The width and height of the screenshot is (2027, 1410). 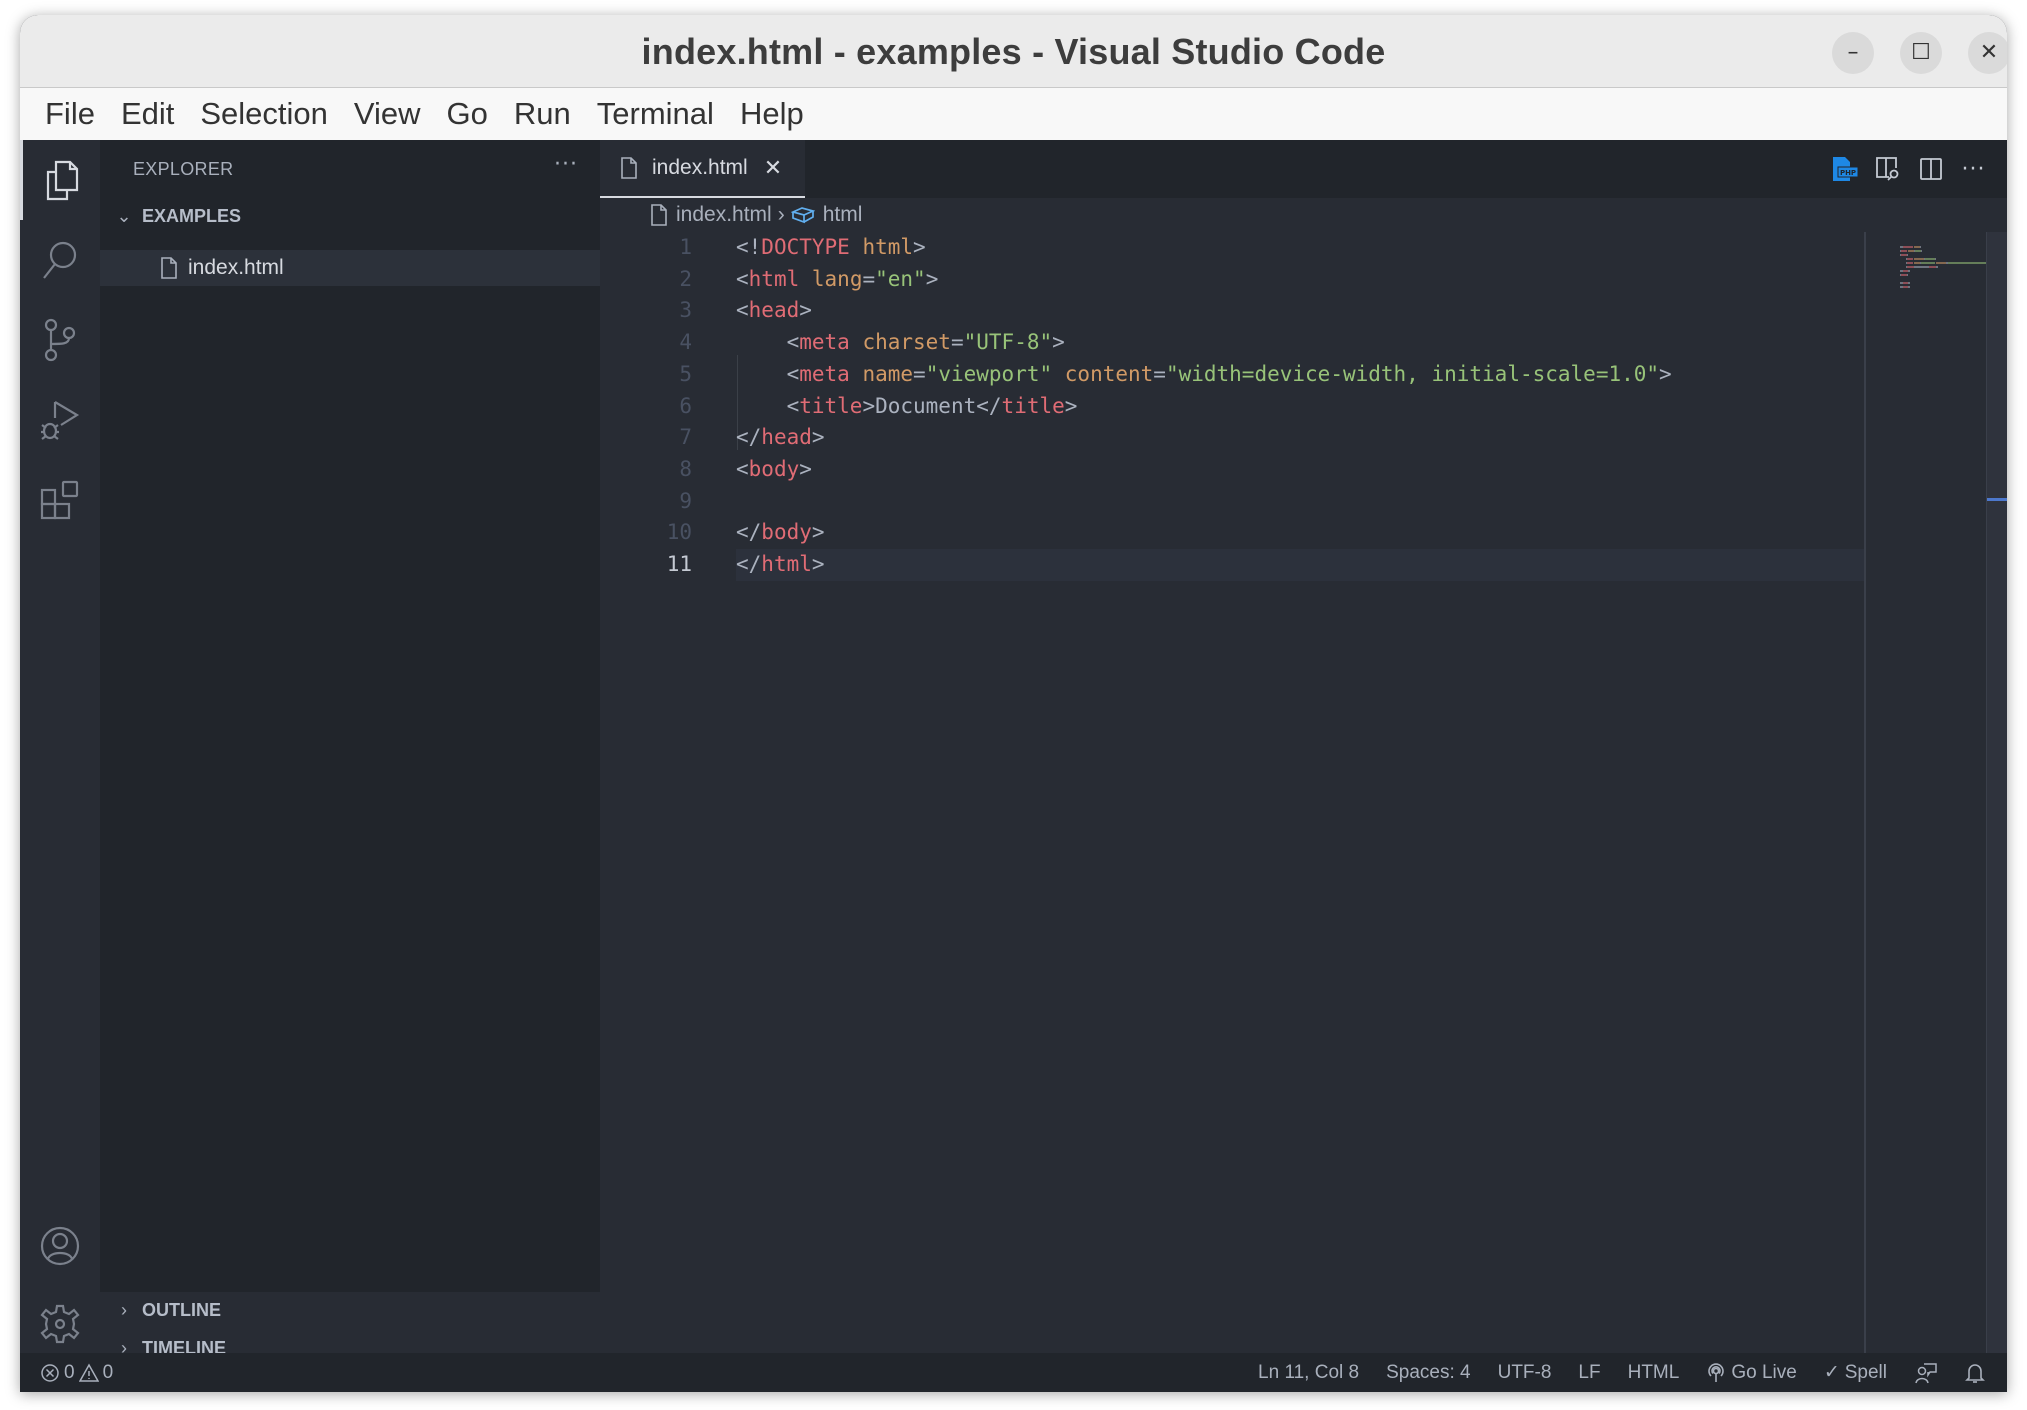 What do you see at coordinates (1855, 1372) in the screenshot?
I see `spell-check-button: ✓ Spell` at bounding box center [1855, 1372].